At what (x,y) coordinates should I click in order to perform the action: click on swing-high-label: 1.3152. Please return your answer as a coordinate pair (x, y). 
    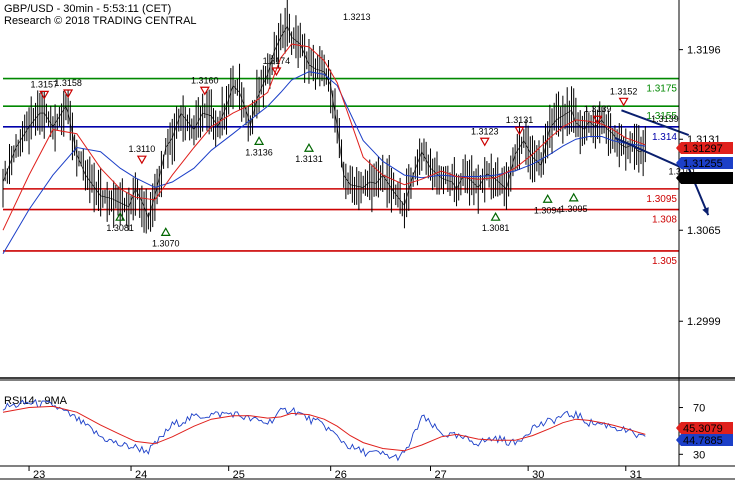
    Looking at the image, I should click on (624, 91).